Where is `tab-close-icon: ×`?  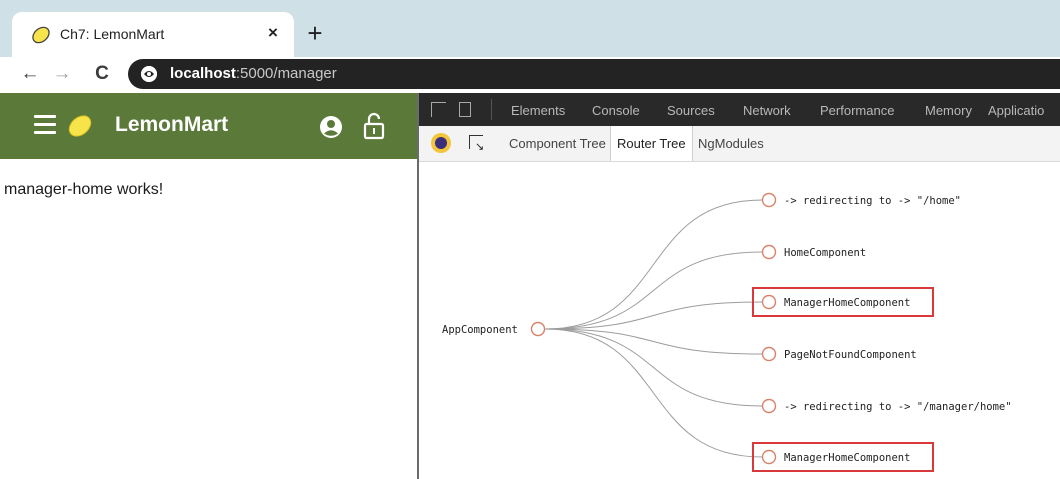
tab-close-icon: × is located at coordinates (273, 33).